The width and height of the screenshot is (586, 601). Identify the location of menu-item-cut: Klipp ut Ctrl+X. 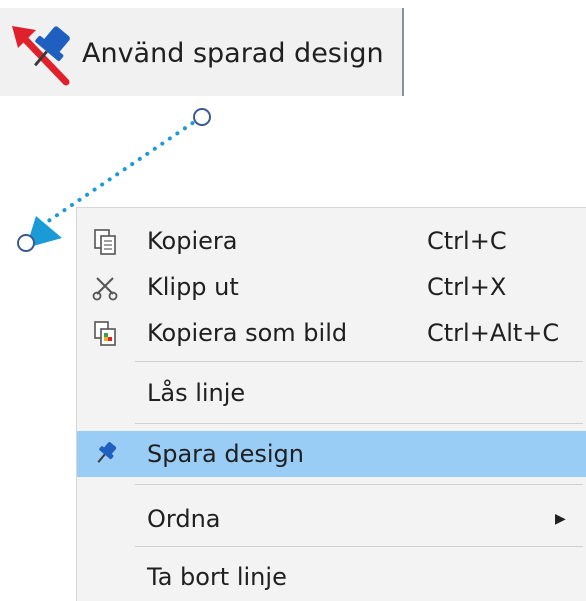
(331, 287).